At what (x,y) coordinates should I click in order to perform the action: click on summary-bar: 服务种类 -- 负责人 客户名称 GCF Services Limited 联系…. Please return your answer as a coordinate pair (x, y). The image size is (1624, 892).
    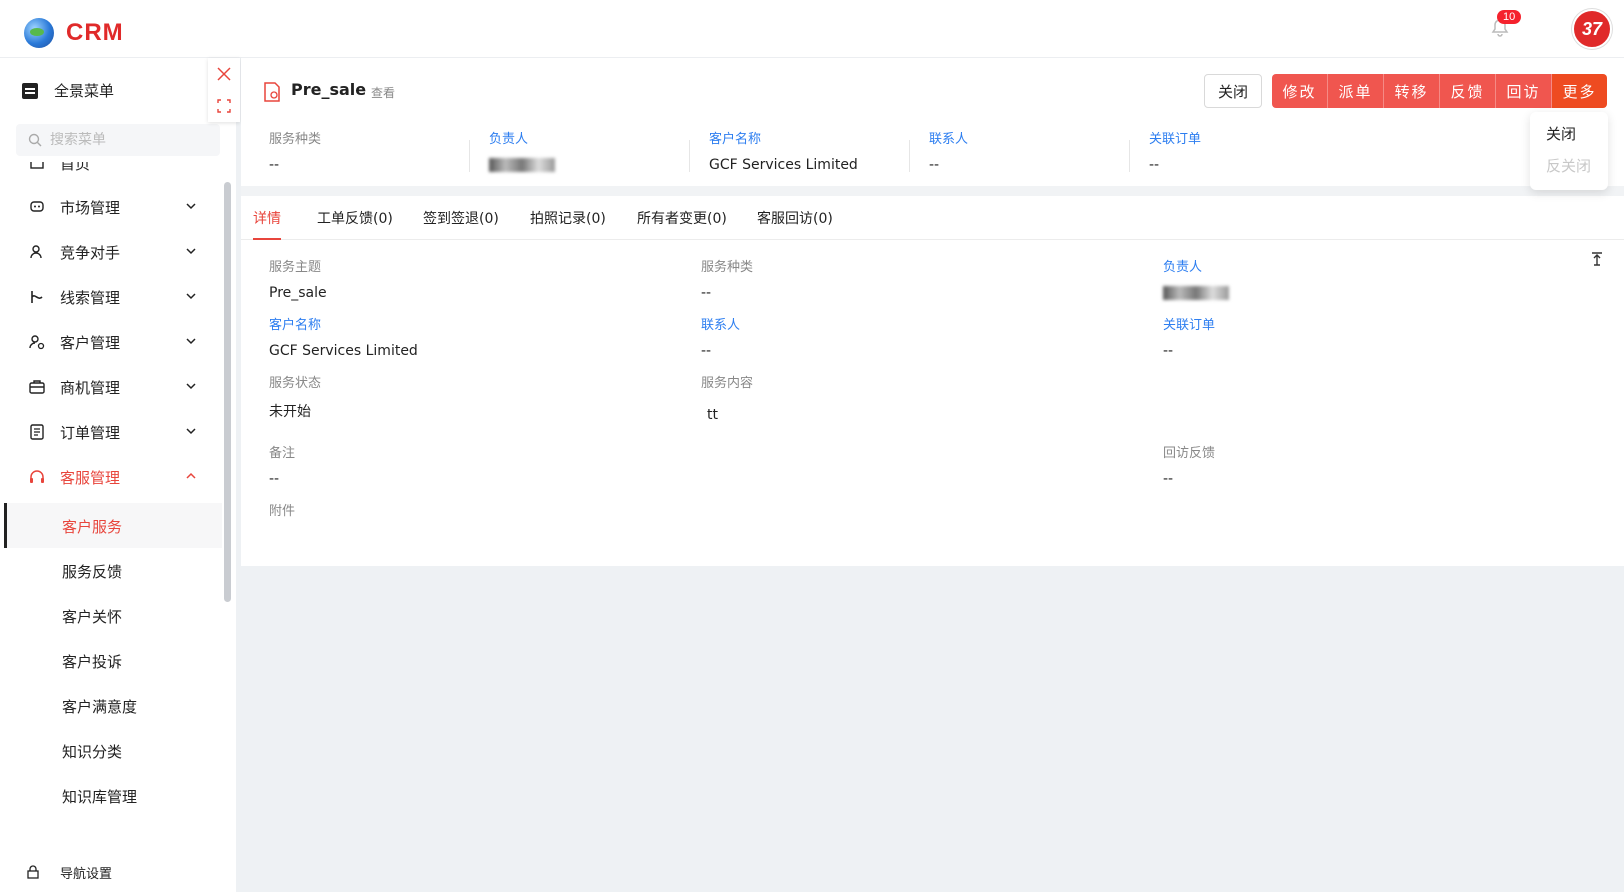
    Looking at the image, I should click on (932, 157).